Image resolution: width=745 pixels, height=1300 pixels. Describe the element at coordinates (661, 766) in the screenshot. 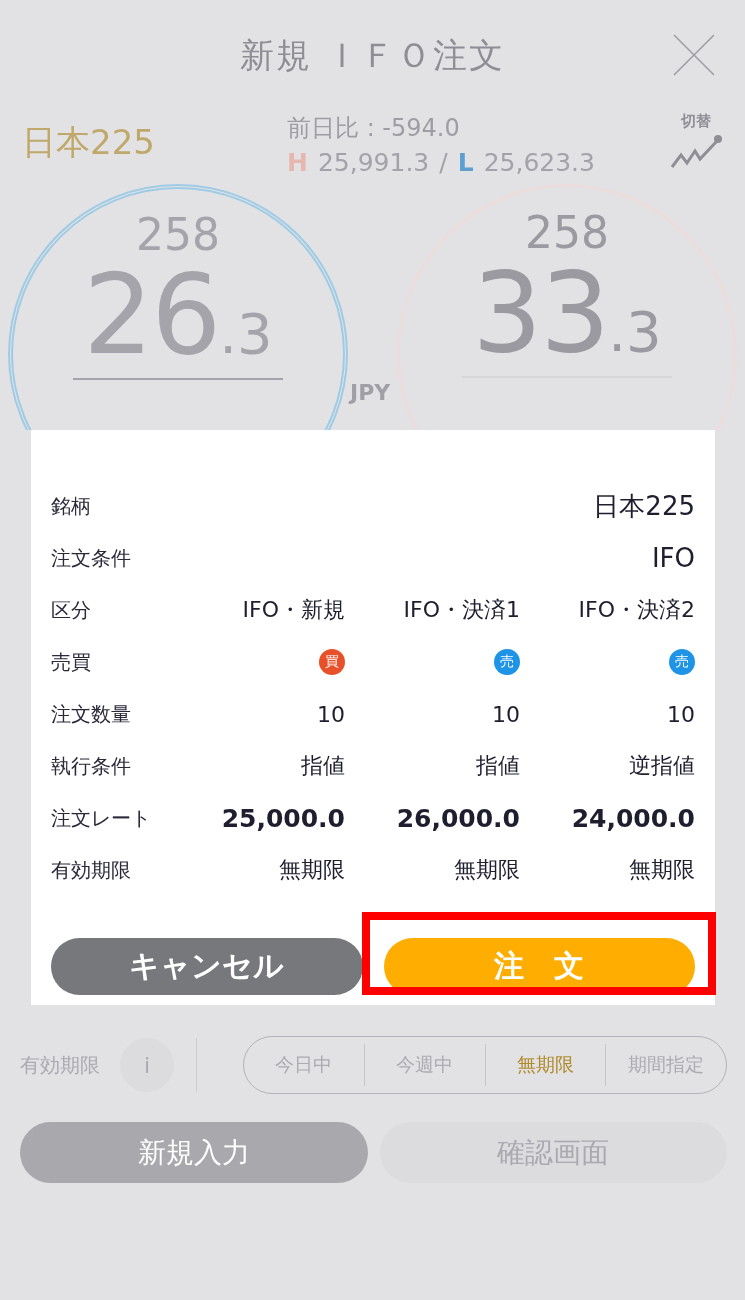

I see `row-value: 逆指値` at that location.